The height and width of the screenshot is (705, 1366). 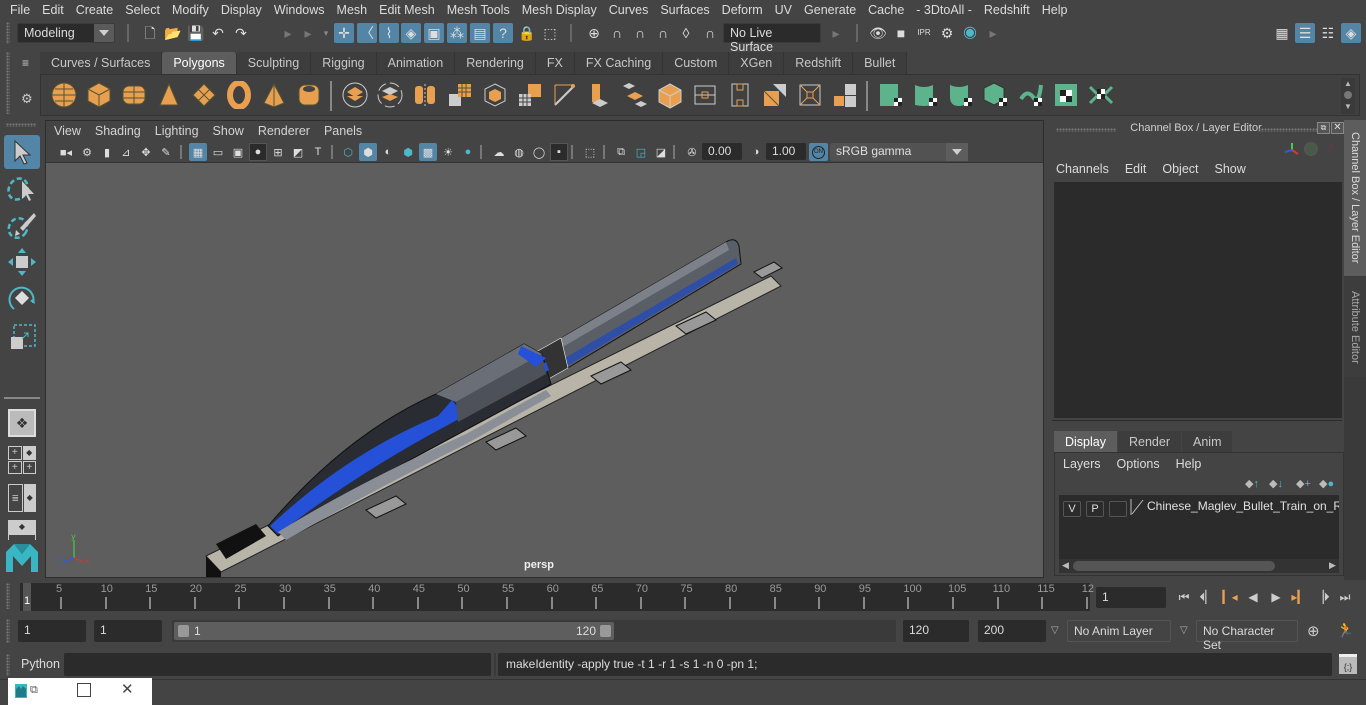 I want to click on layer-tab-display: Display, so click(x=1085, y=441).